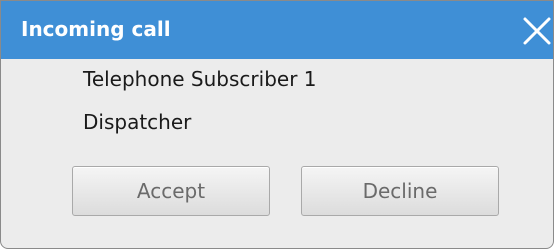 This screenshot has width=554, height=249. I want to click on decline-button: Decline, so click(400, 191).